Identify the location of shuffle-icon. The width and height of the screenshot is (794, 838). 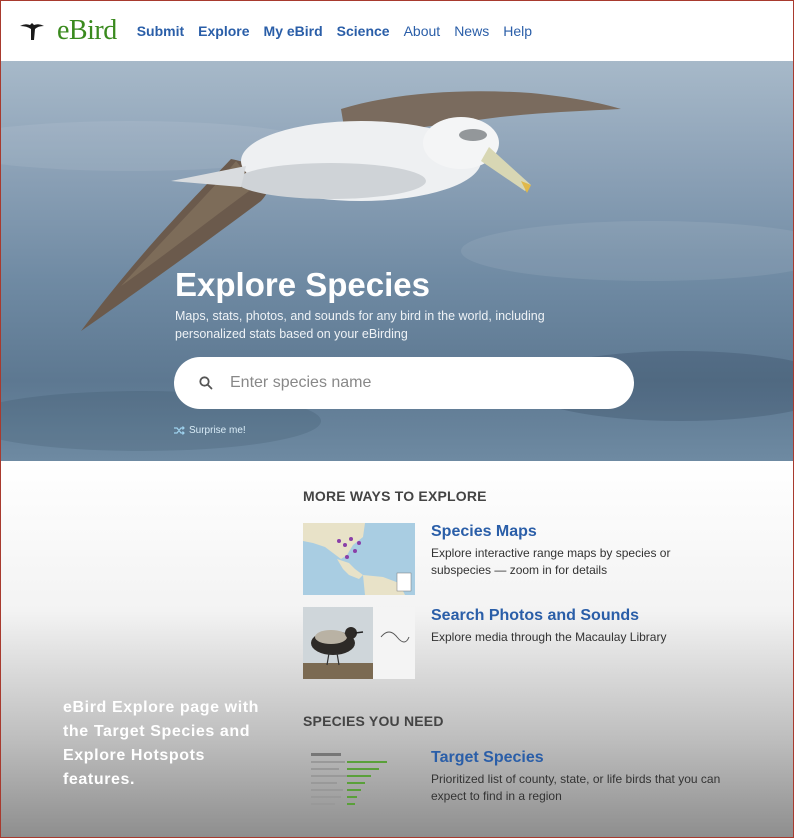
(179, 430).